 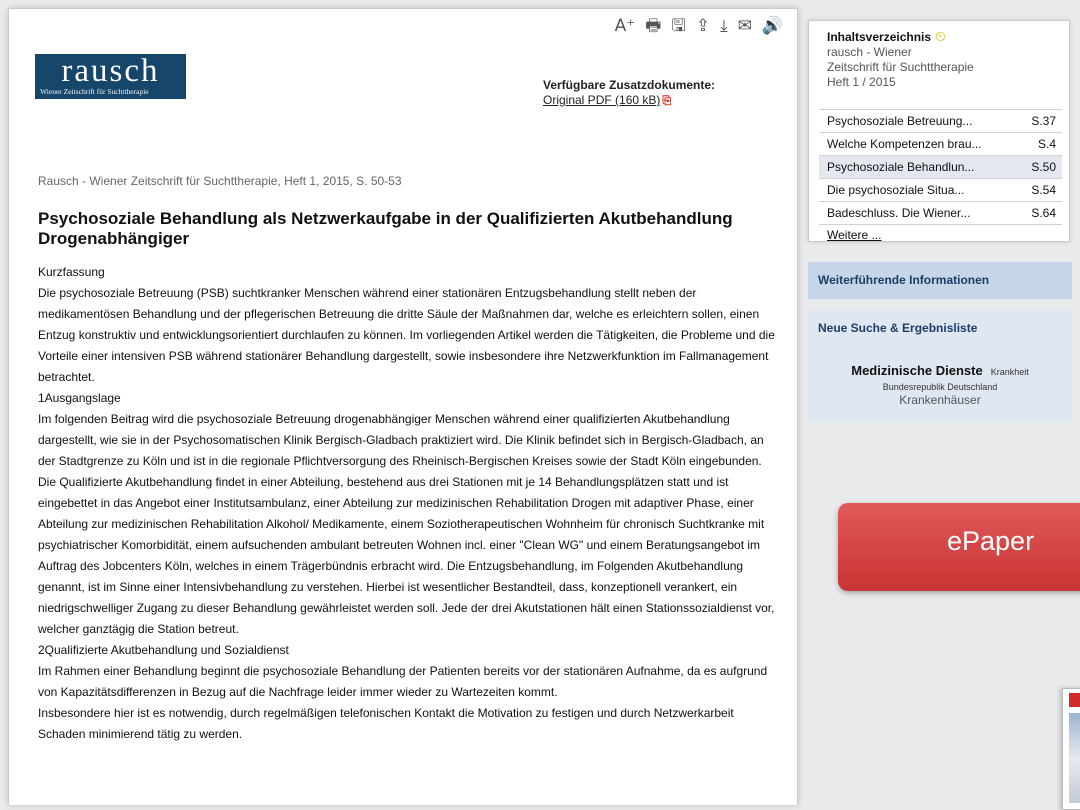 What do you see at coordinates (724, 26) in the screenshot?
I see `download-icon: ⤓` at bounding box center [724, 26].